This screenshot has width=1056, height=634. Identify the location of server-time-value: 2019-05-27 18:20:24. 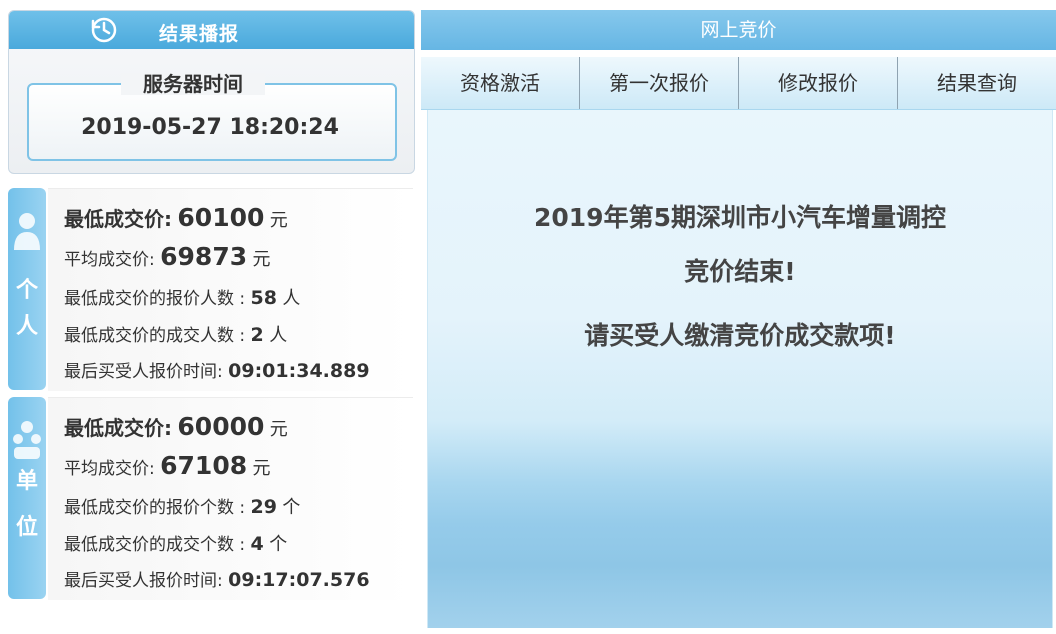
(210, 127).